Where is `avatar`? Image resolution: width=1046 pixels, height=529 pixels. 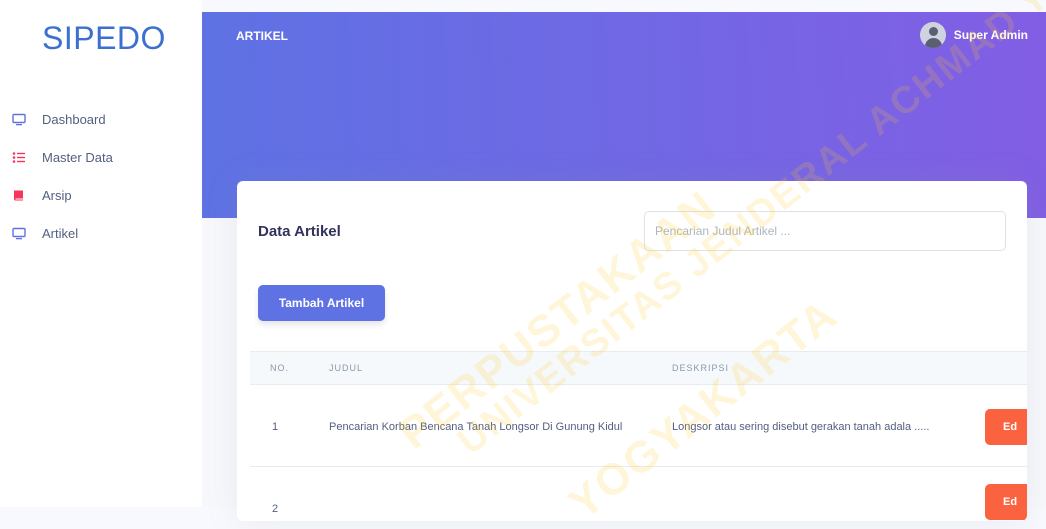 avatar is located at coordinates (932, 35).